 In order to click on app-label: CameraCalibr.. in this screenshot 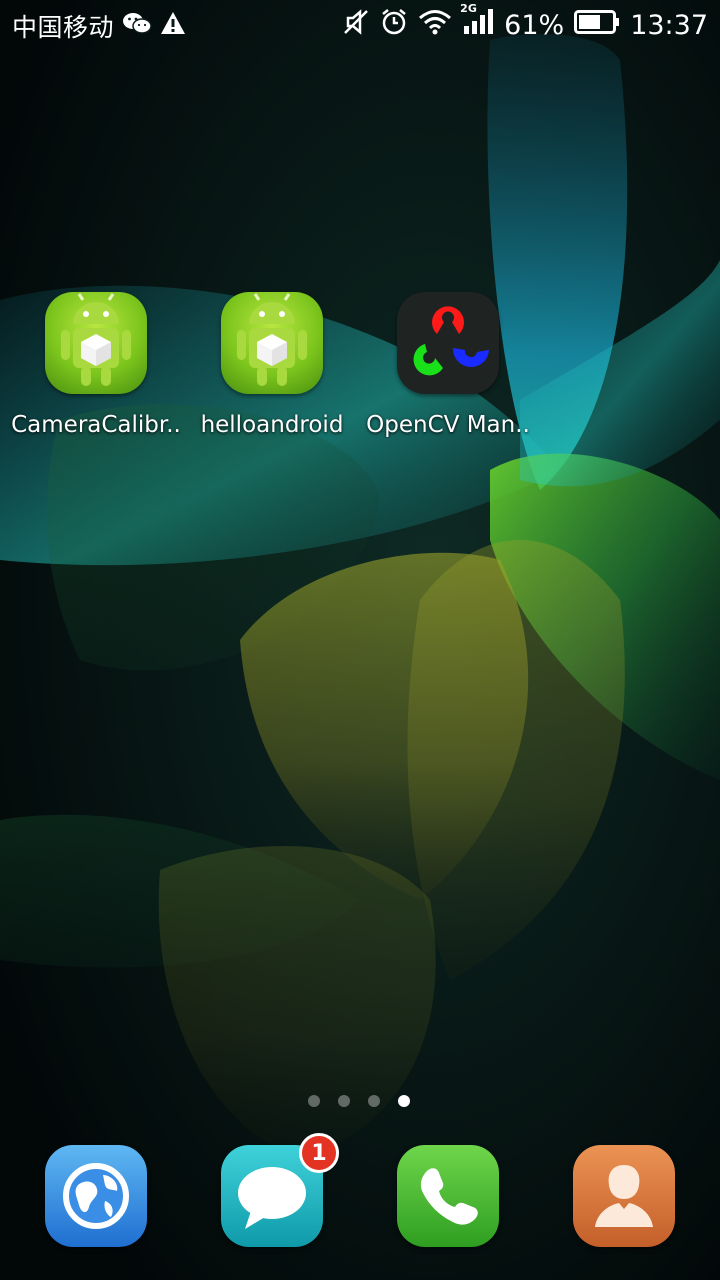, I will do `click(96, 425)`.